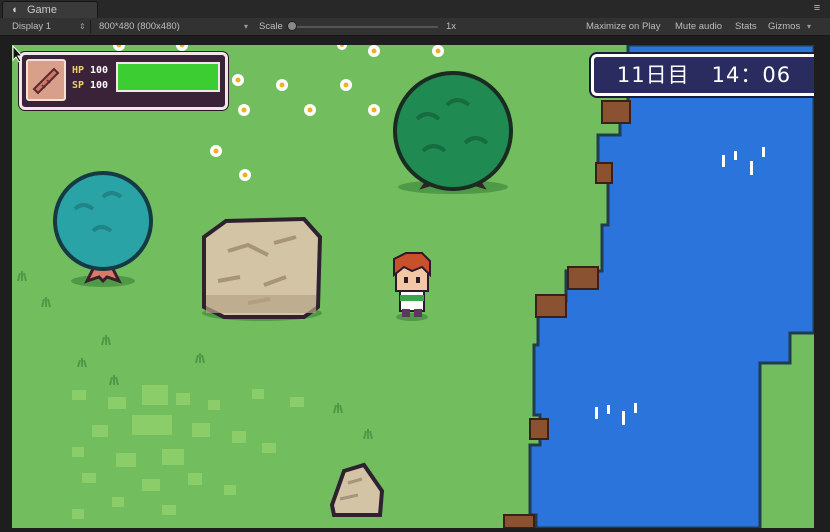 This screenshot has width=830, height=532. I want to click on resolution-select-label: 800*480 (800x480), so click(139, 26).